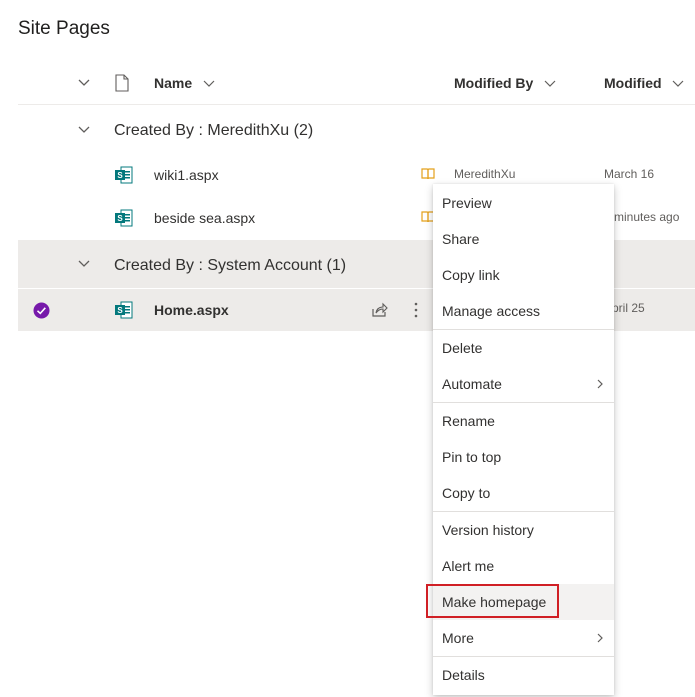 Image resolution: width=695 pixels, height=697 pixels. What do you see at coordinates (523, 239) in the screenshot?
I see `menu-item-share: Share` at bounding box center [523, 239].